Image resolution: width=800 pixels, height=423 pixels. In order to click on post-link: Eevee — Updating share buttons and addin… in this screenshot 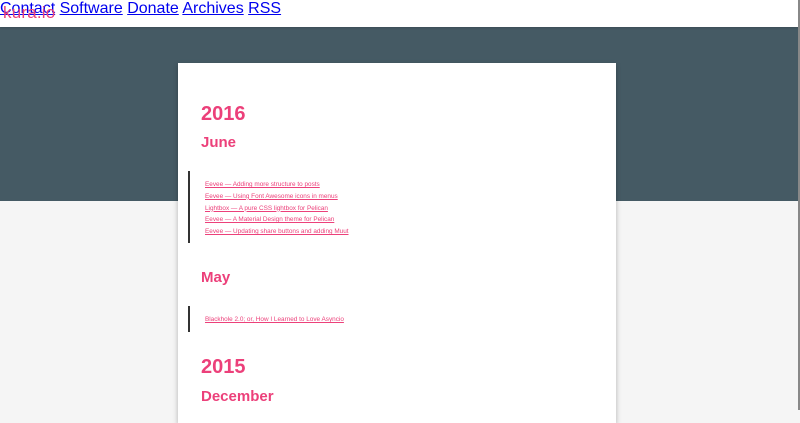, I will do `click(277, 231)`.